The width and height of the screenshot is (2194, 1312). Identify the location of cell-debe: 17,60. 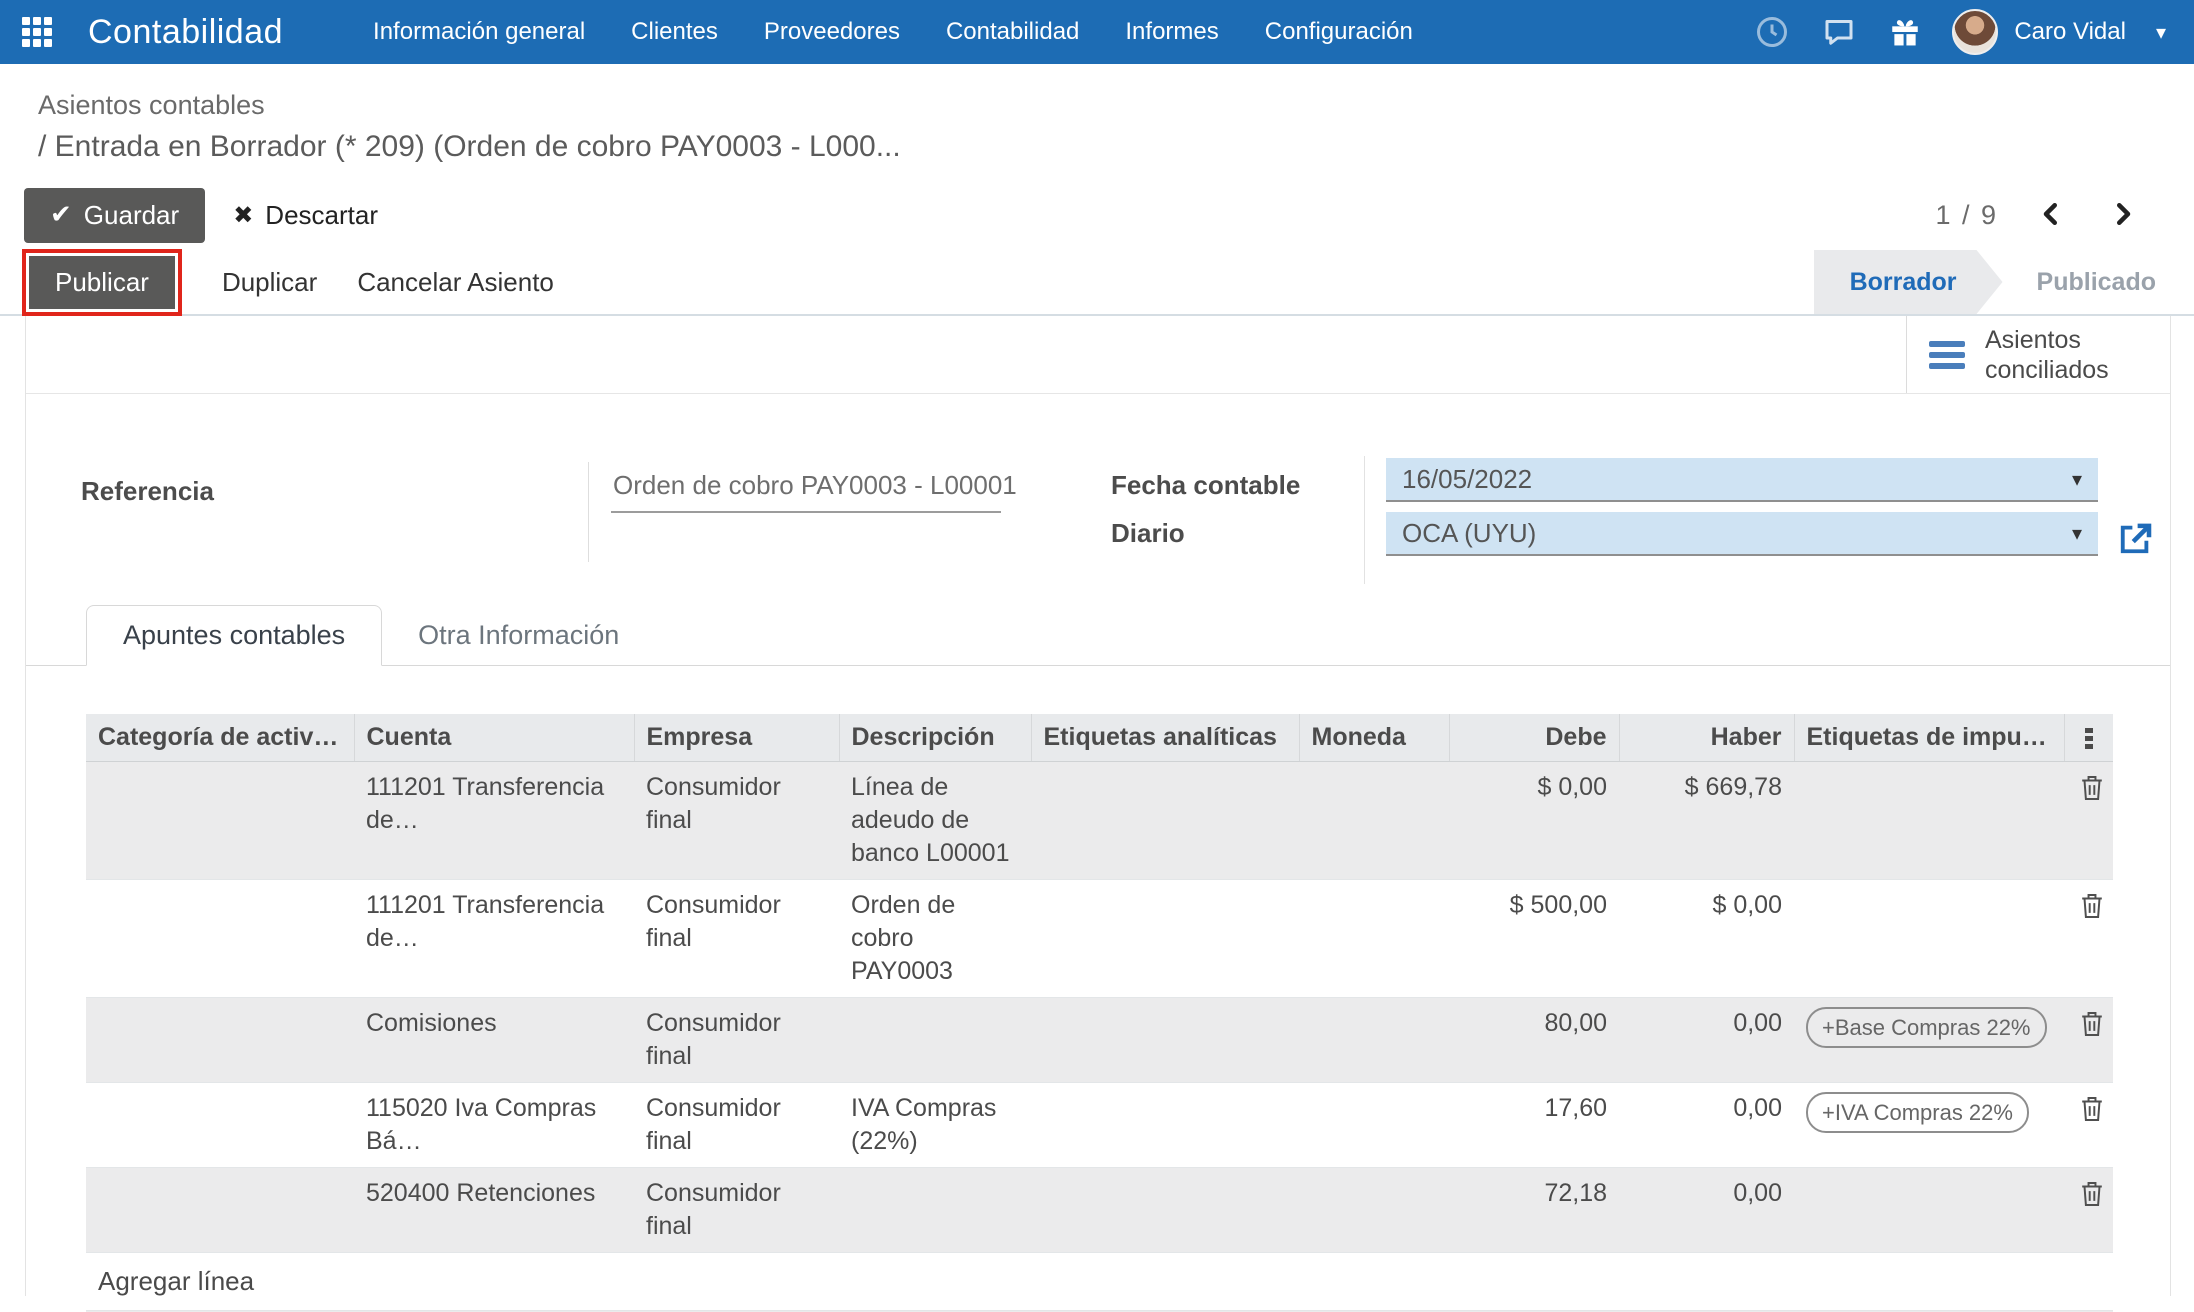
(1534, 1125).